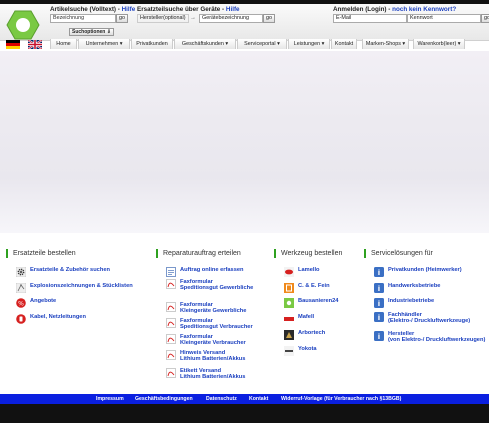 The width and height of the screenshot is (489, 423). I want to click on cable-icon, so click(21, 319).